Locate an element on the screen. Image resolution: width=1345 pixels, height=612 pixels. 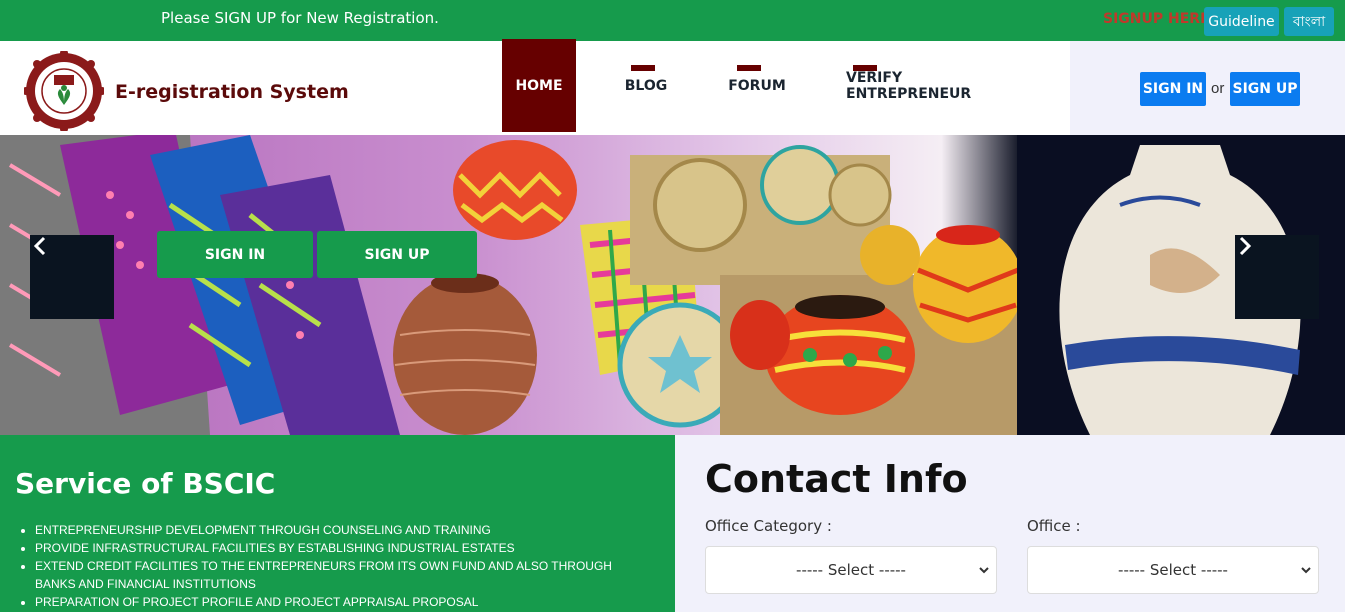
nav-forum-label: FORUM is located at coordinates (757, 85).